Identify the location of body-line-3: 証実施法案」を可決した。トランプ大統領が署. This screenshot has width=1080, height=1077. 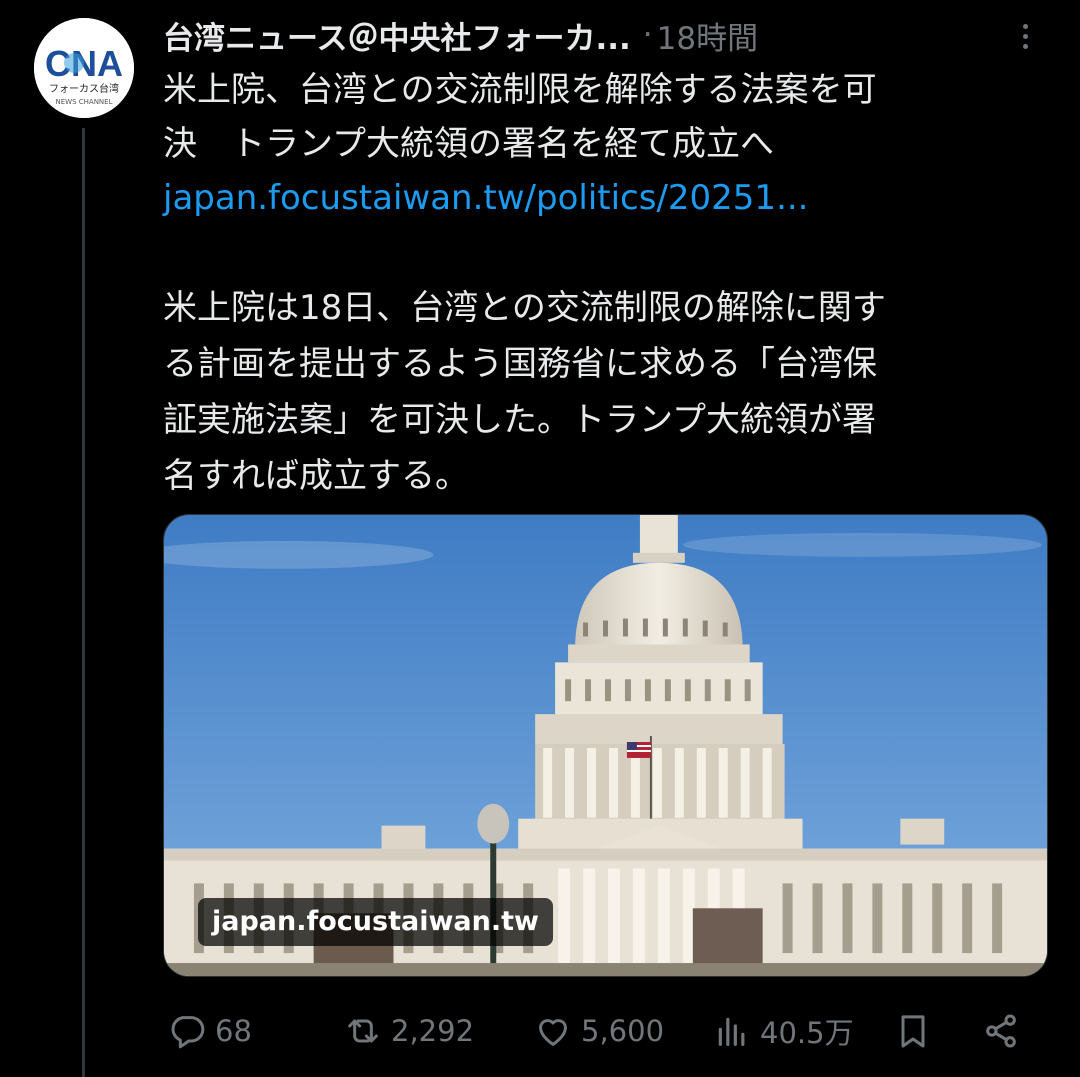
(519, 420).